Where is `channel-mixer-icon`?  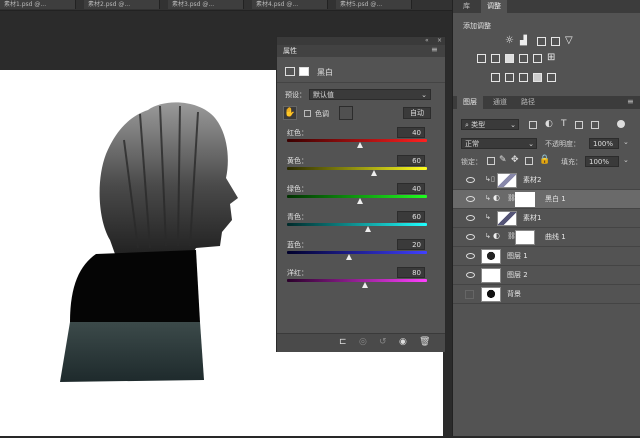
channel-mixer-icon is located at coordinates (537, 58).